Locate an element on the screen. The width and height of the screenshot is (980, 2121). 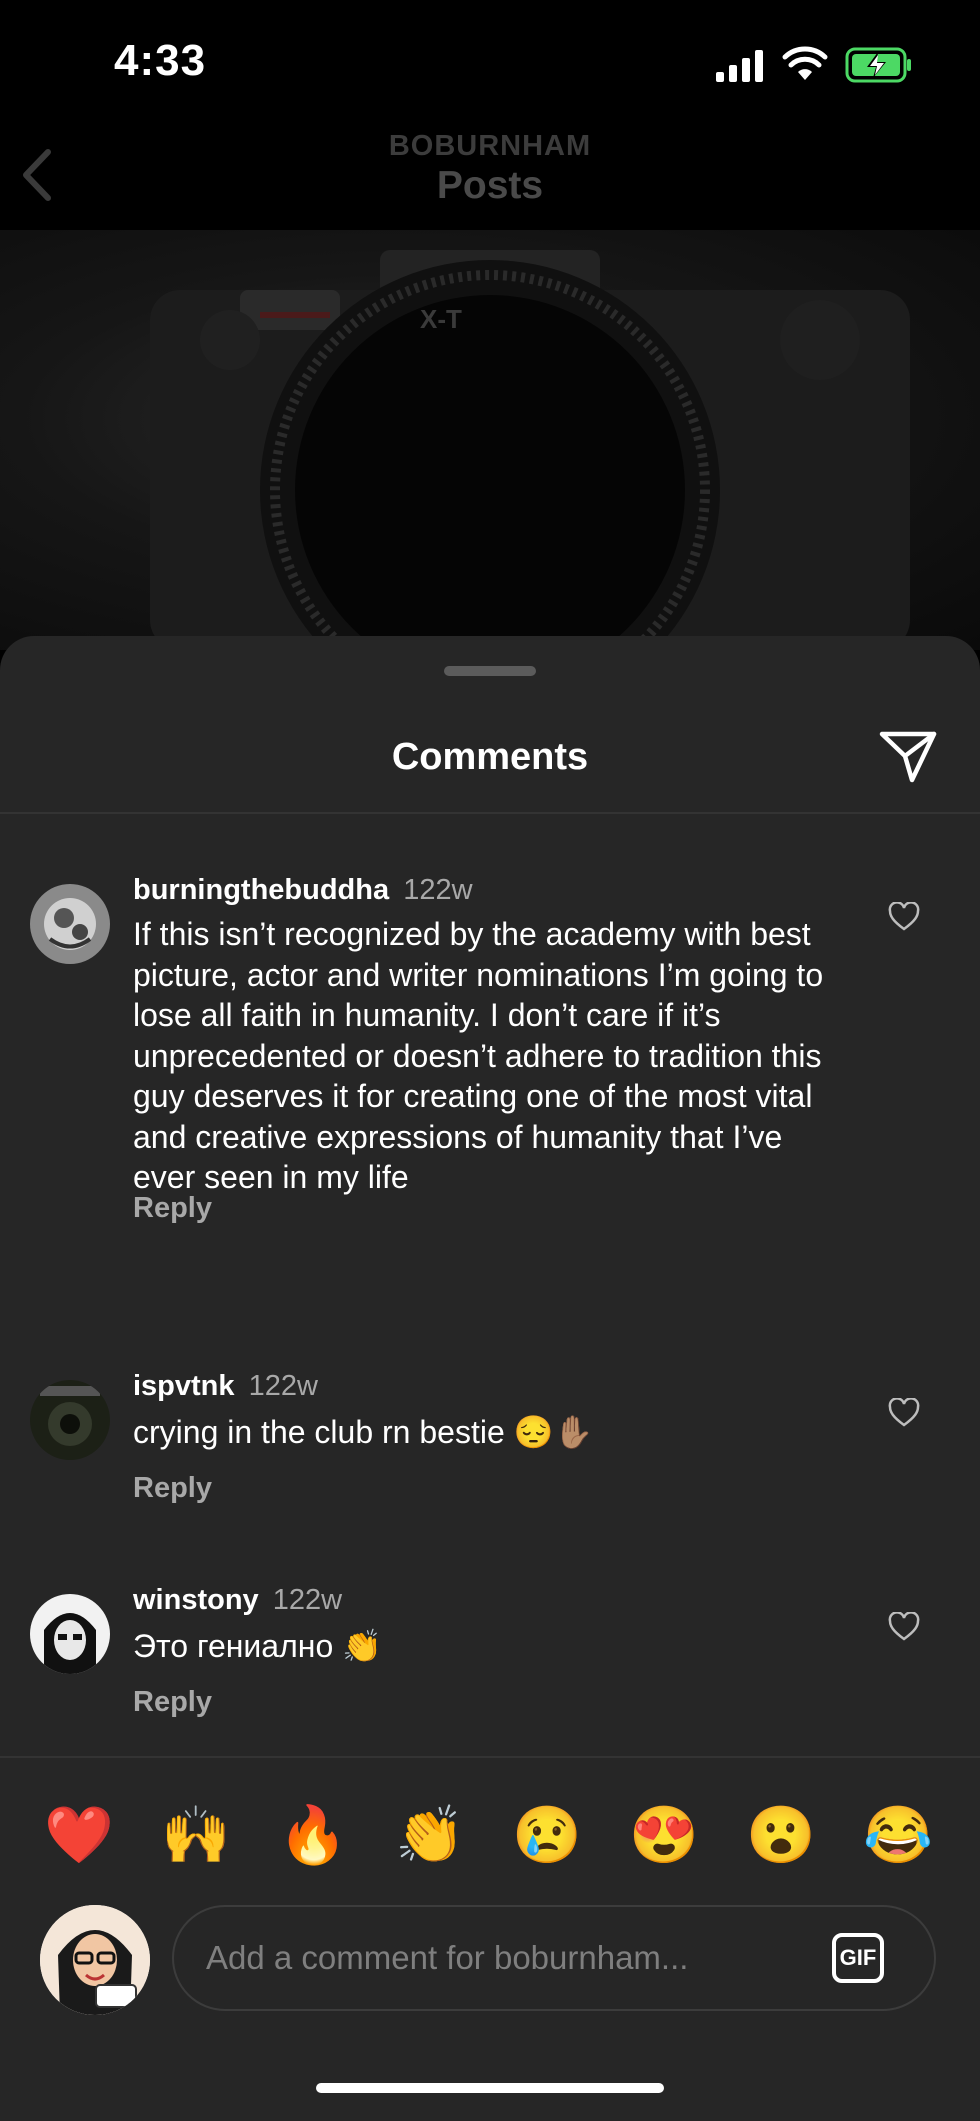
svg-text: X-T is located at coordinates (441, 319).